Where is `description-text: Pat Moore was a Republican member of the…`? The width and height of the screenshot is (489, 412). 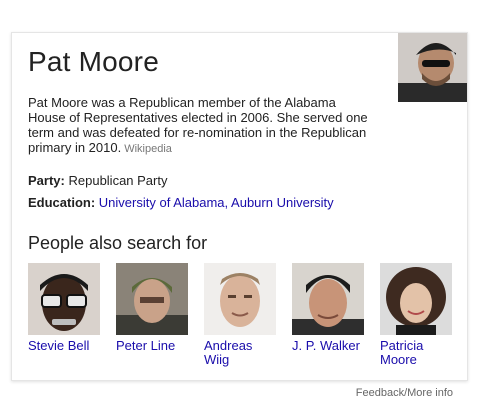 description-text: Pat Moore was a Republican member of the… is located at coordinates (198, 125).